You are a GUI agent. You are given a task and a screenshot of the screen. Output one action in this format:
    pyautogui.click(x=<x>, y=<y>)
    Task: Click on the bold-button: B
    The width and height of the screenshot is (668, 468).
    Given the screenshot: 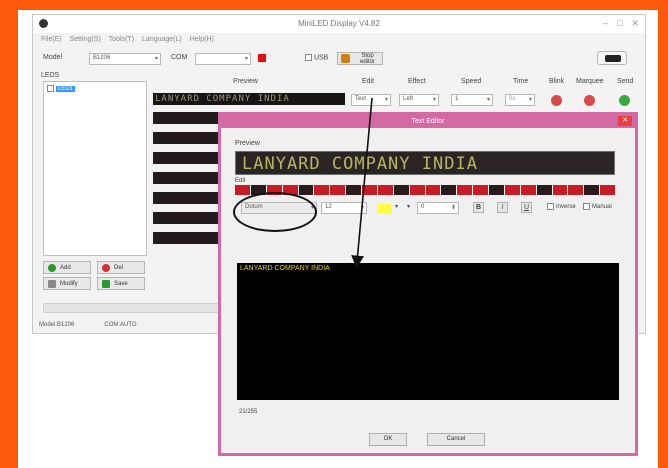 What is the action you would take?
    pyautogui.click(x=478, y=207)
    